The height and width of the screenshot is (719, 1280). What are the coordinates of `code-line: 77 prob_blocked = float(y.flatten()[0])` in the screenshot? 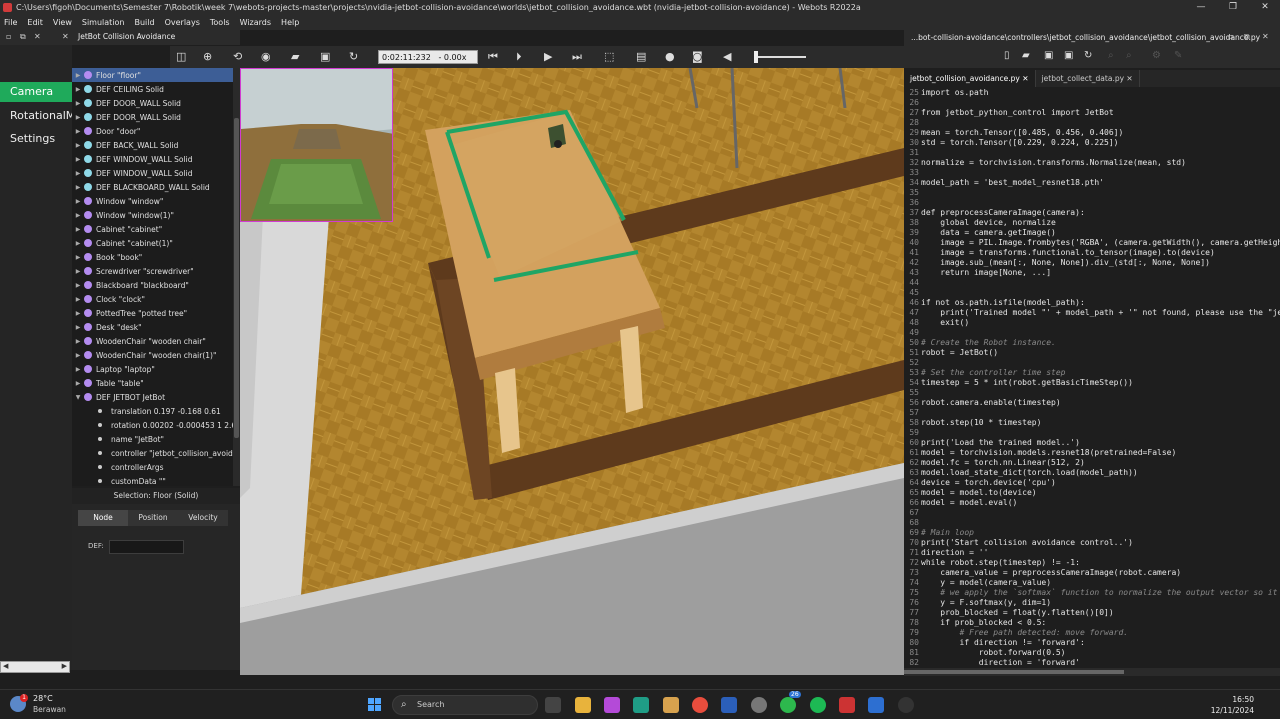 It's located at (1092, 613).